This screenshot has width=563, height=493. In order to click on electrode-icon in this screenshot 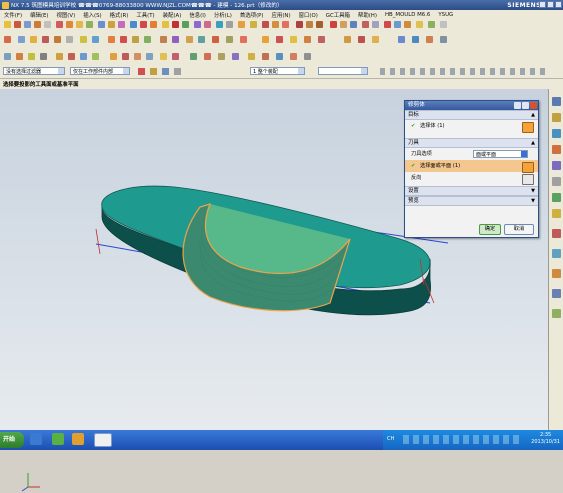, I will do `click(397, 24)`.